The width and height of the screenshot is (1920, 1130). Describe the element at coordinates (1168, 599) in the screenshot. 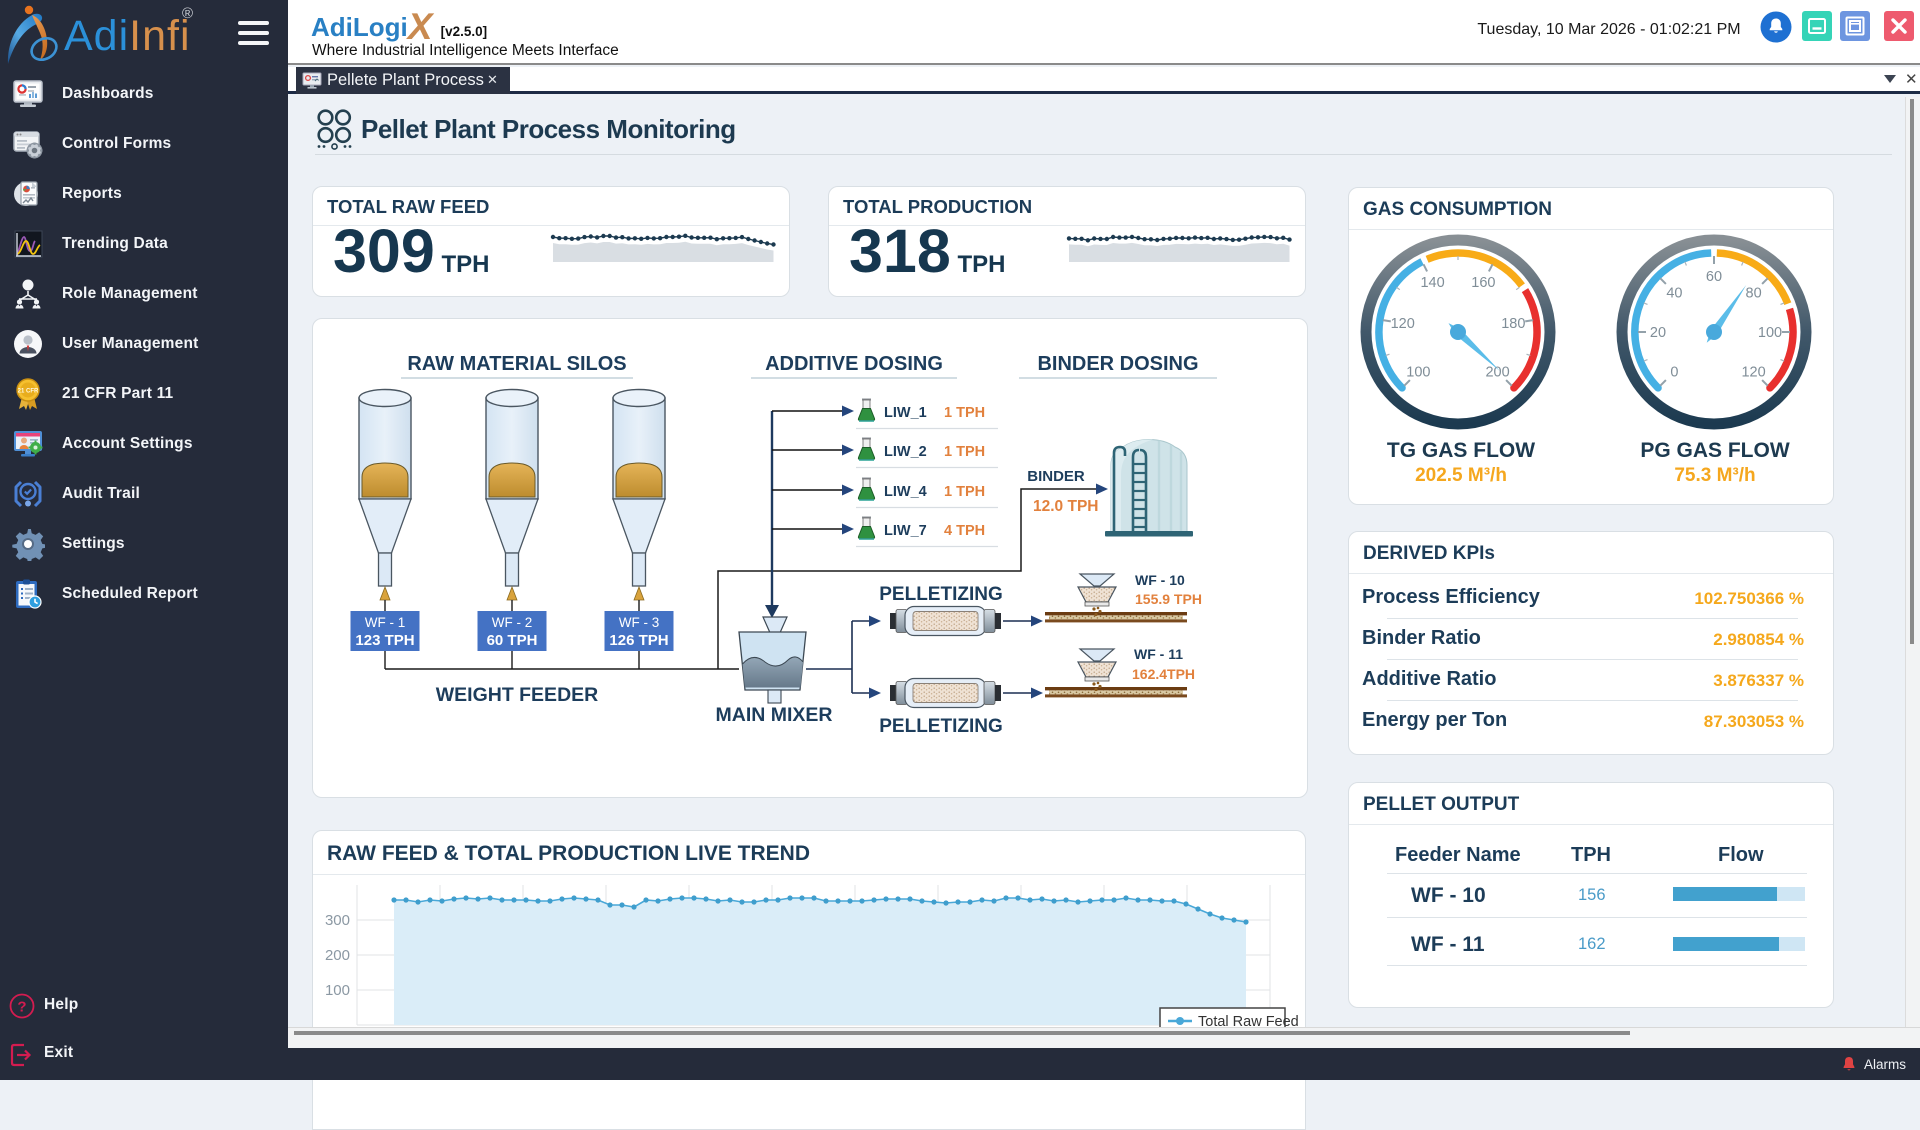

I see `svg-text: 155.9 TPH` at that location.